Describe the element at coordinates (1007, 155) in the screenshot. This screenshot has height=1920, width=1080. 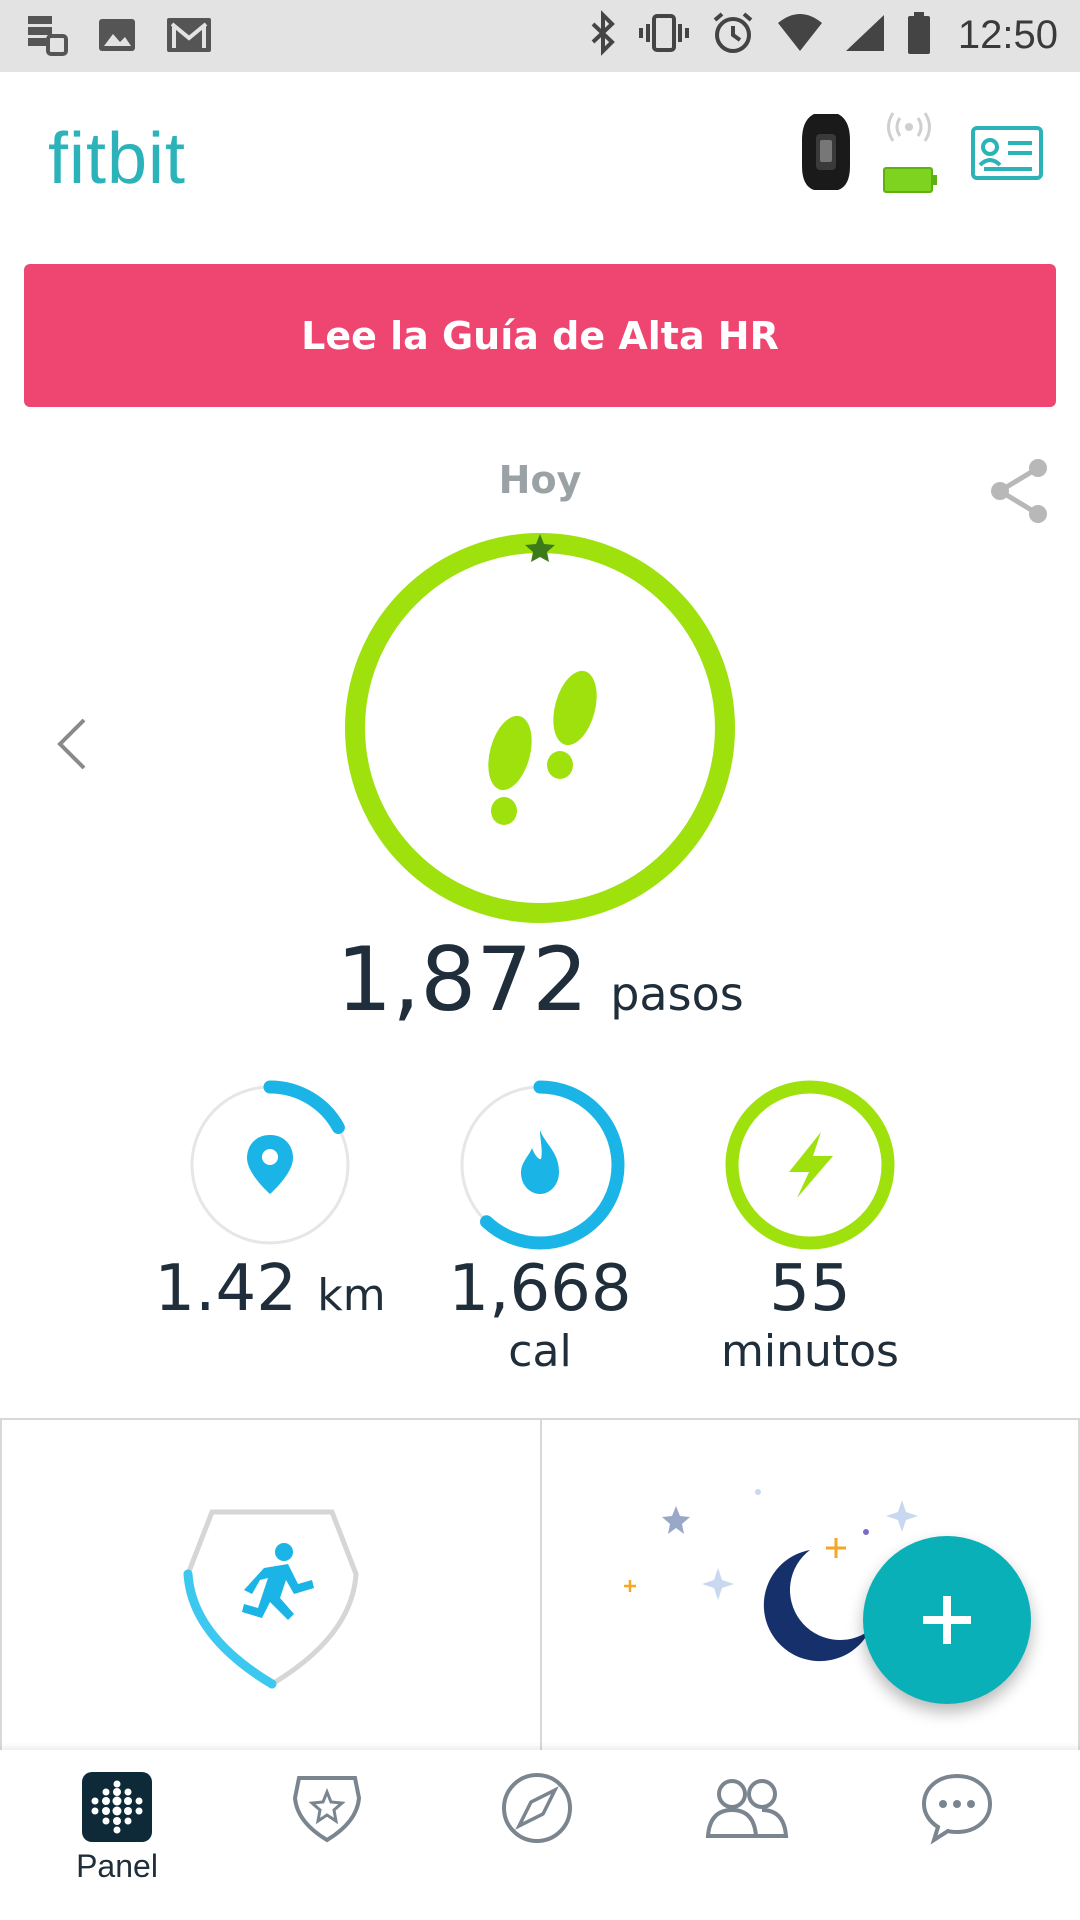
I see `account-card-icon` at that location.